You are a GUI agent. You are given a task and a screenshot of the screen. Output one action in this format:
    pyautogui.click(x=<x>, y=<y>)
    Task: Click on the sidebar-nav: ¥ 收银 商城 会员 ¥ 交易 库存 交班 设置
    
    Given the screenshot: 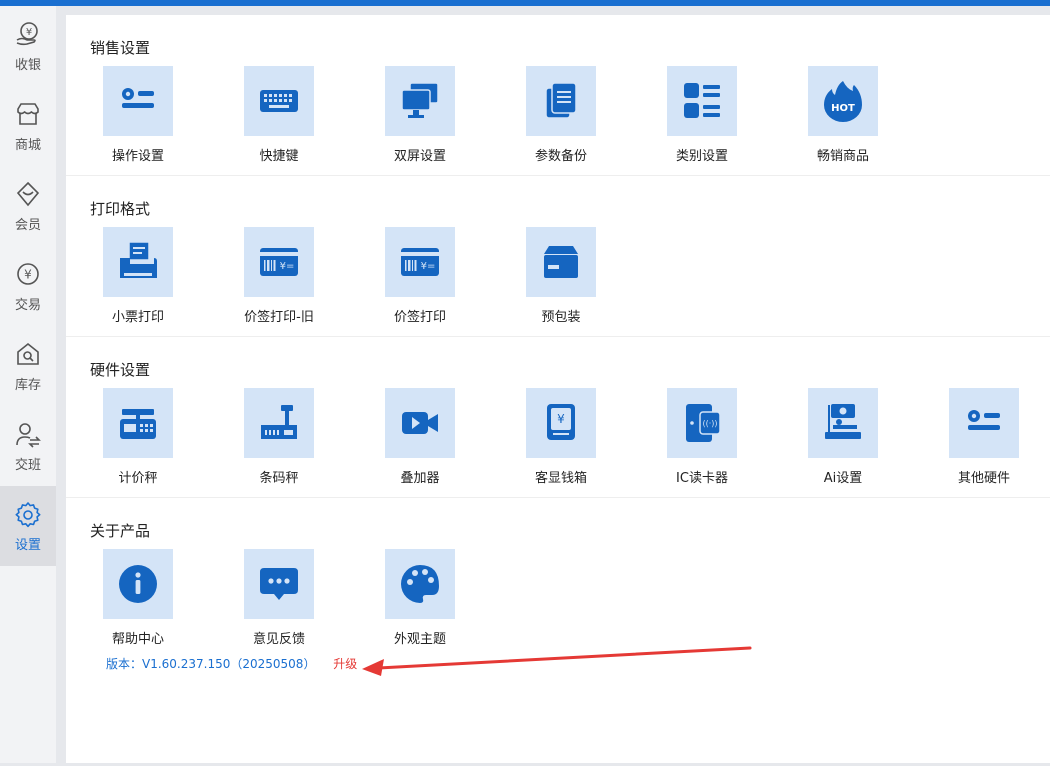 What is the action you would take?
    pyautogui.click(x=28, y=384)
    